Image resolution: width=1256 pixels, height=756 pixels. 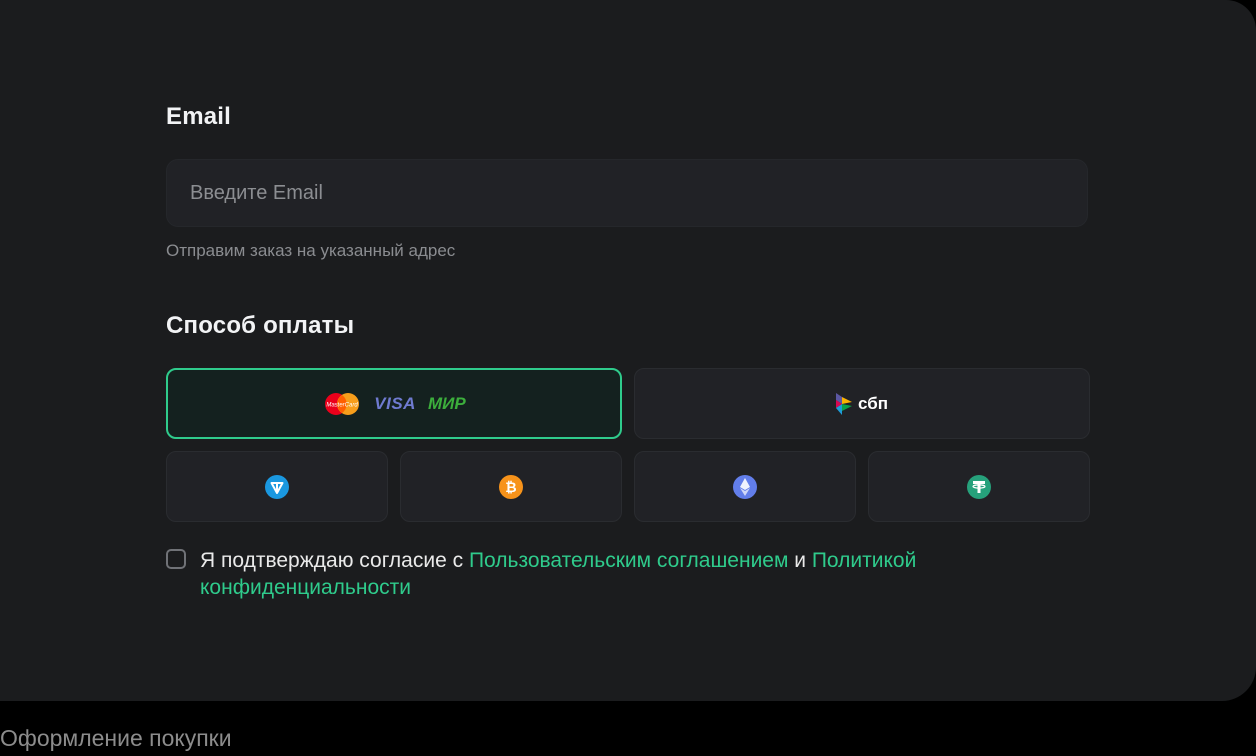 I want to click on email-label: Email, so click(x=199, y=116).